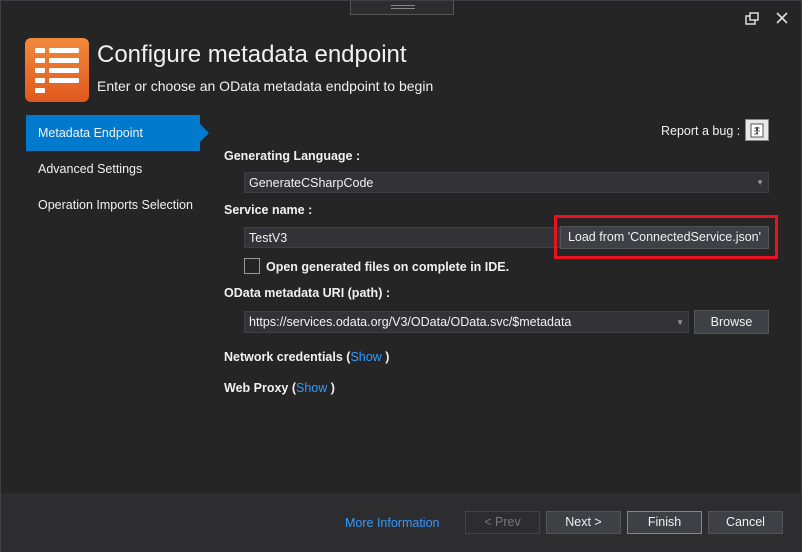  What do you see at coordinates (506, 182) in the screenshot?
I see `generating-language-select: GenerateCSharpCode ▼` at bounding box center [506, 182].